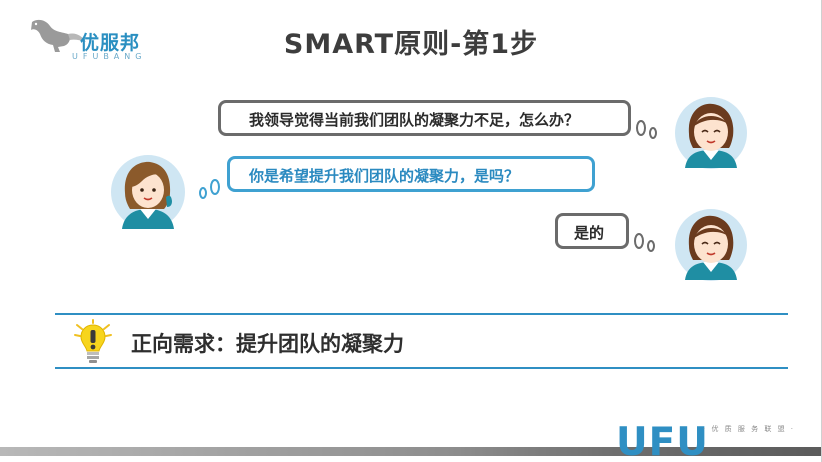 The height and width of the screenshot is (462, 822). I want to click on speech-bubble-confirm: 是的, so click(592, 231).